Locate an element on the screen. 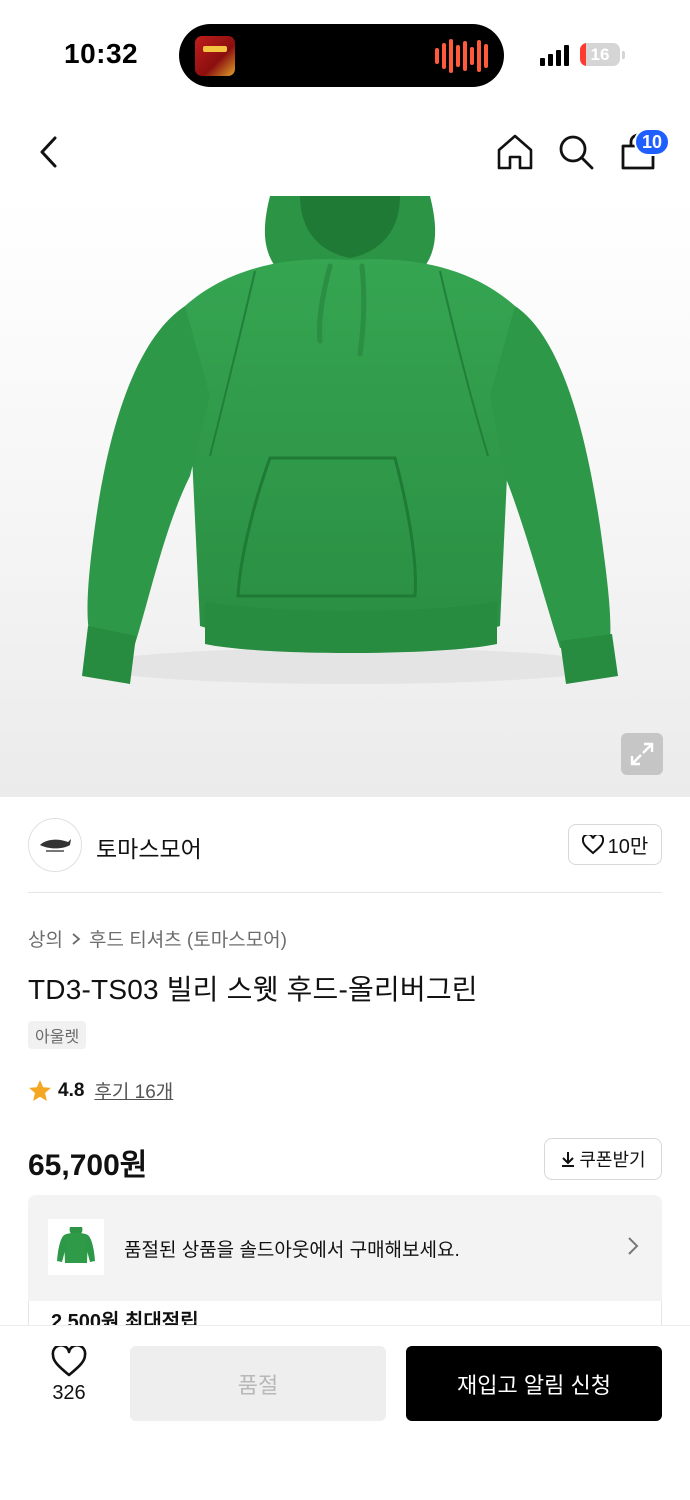  chevron-left-icon is located at coordinates (48, 152).